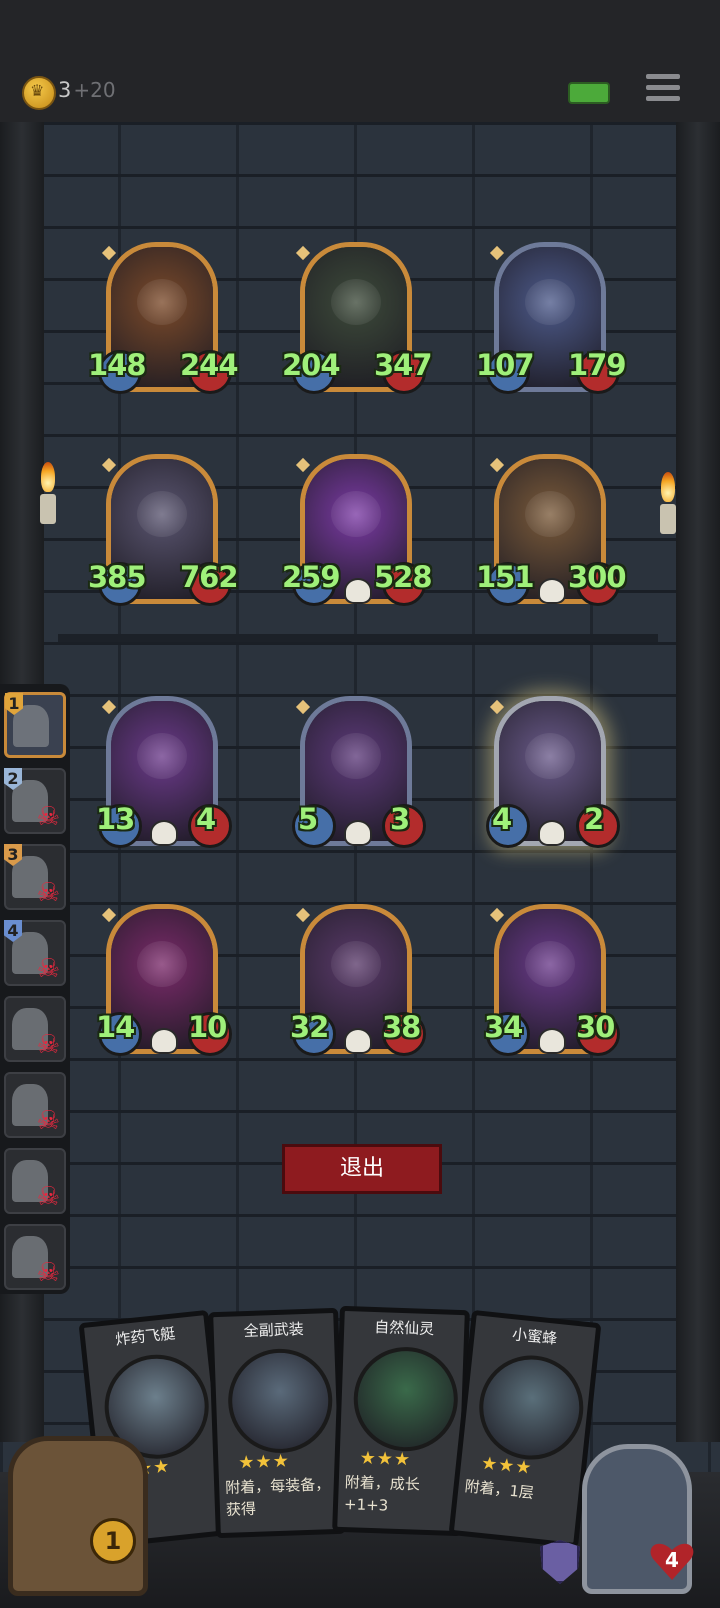  What do you see at coordinates (505, 365) in the screenshot?
I see `attack-value: 107` at bounding box center [505, 365].